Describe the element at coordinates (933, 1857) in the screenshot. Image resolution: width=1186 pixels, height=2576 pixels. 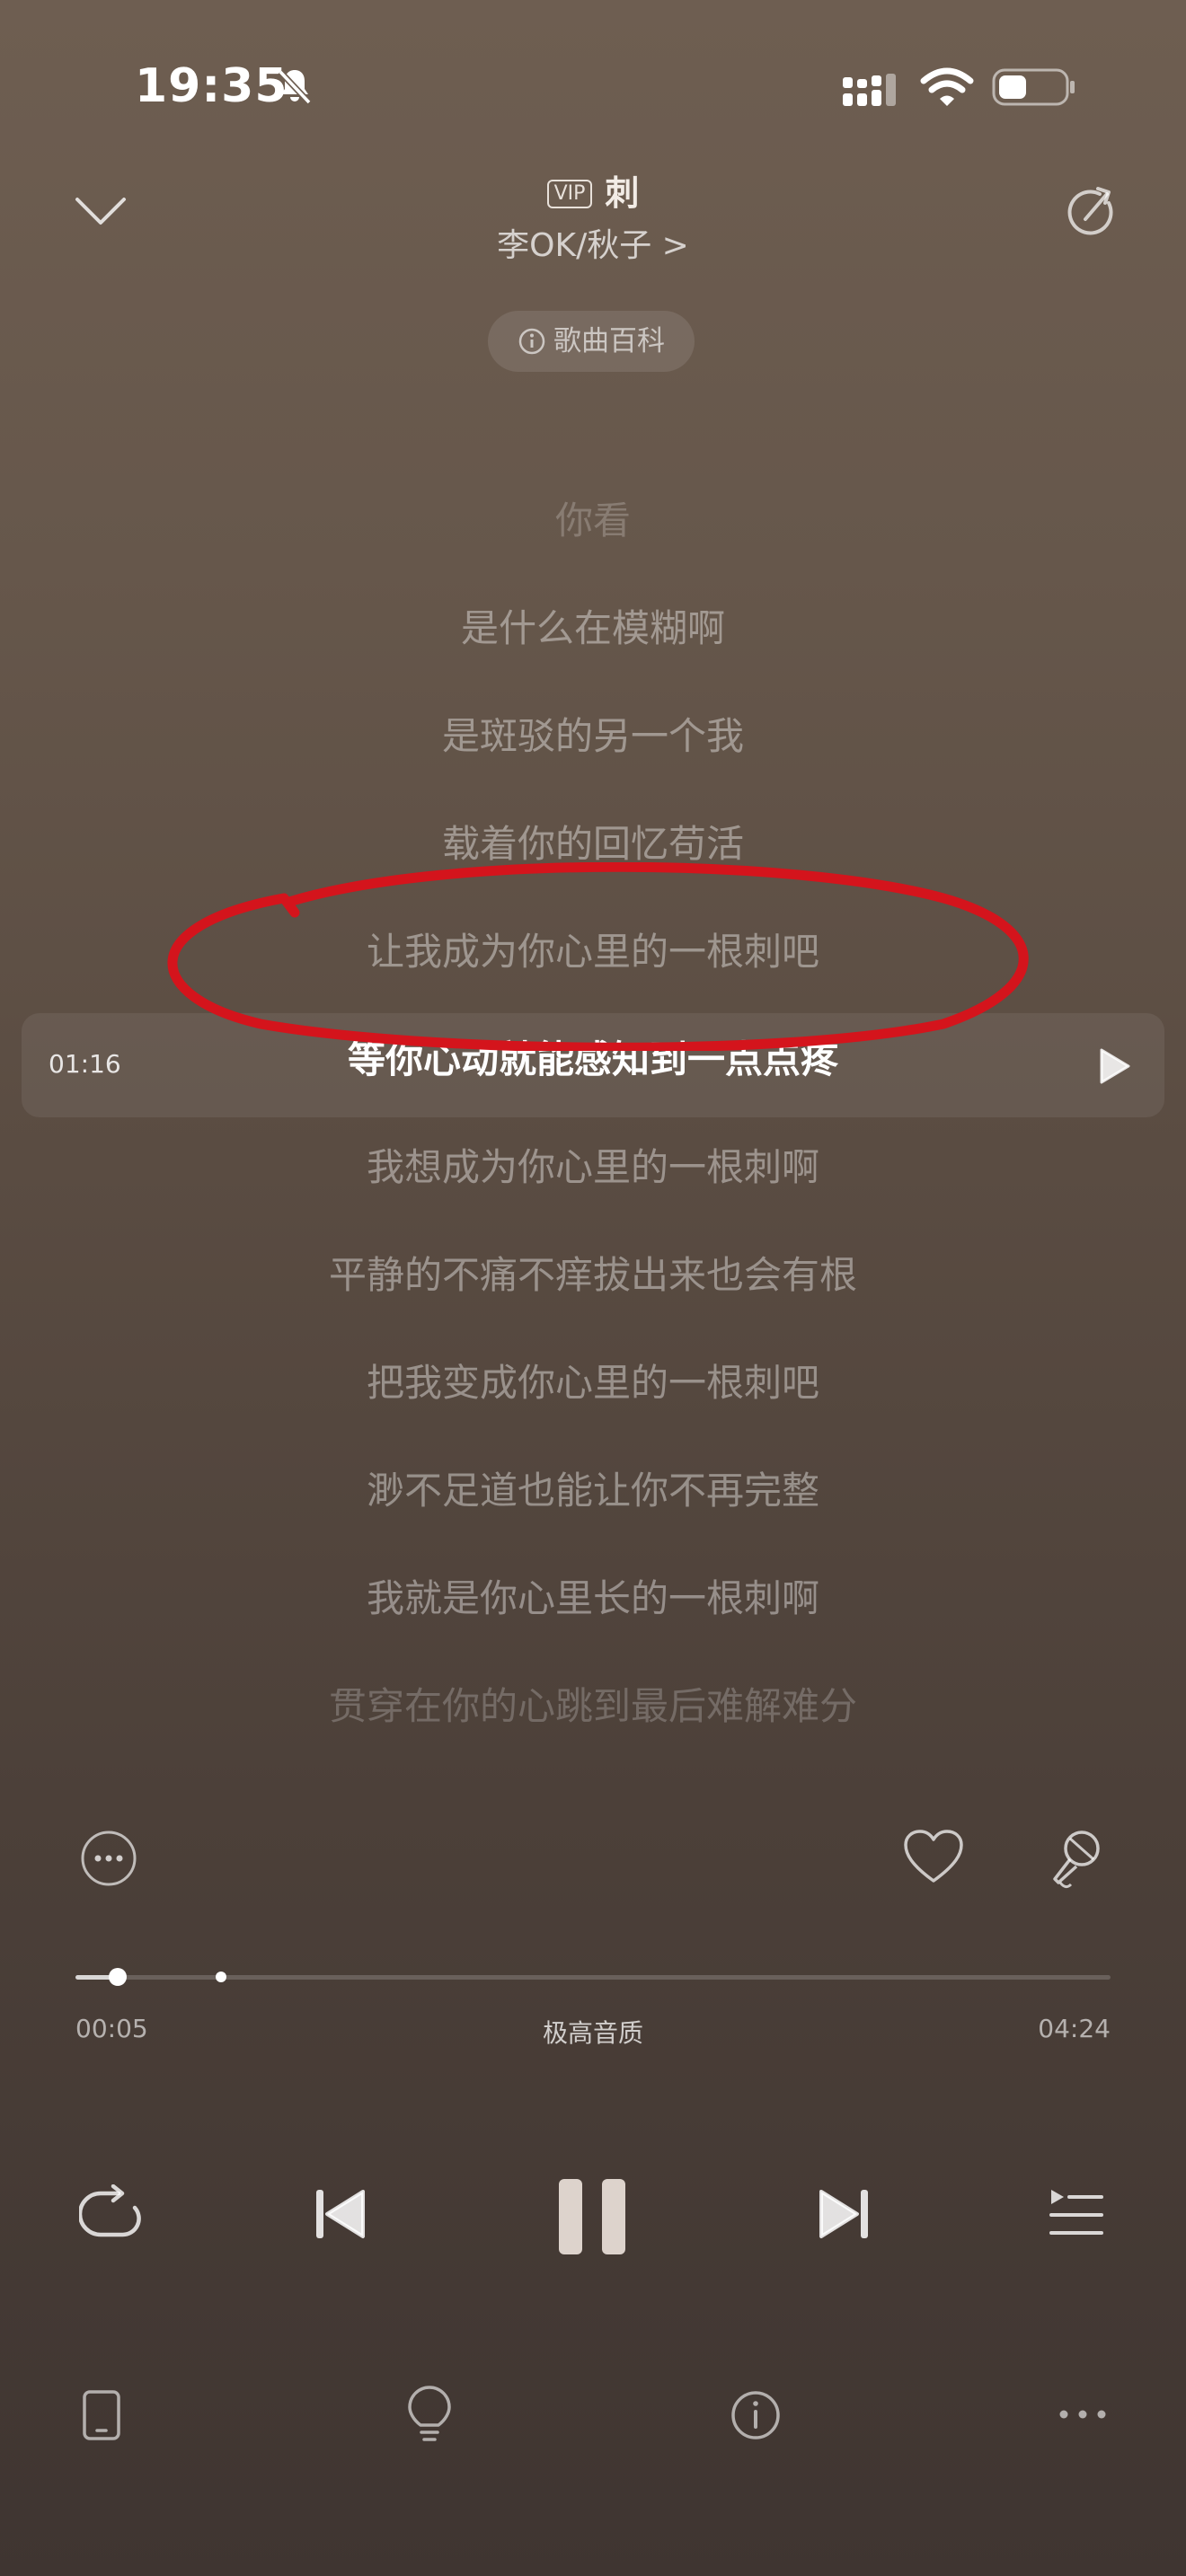
I see `heart-like-icon` at that location.